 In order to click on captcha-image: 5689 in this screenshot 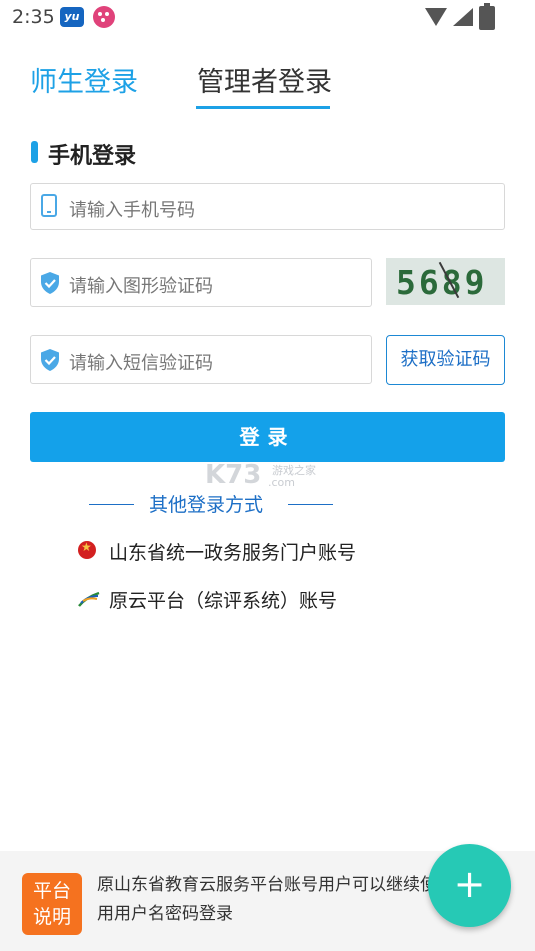, I will do `click(445, 281)`.